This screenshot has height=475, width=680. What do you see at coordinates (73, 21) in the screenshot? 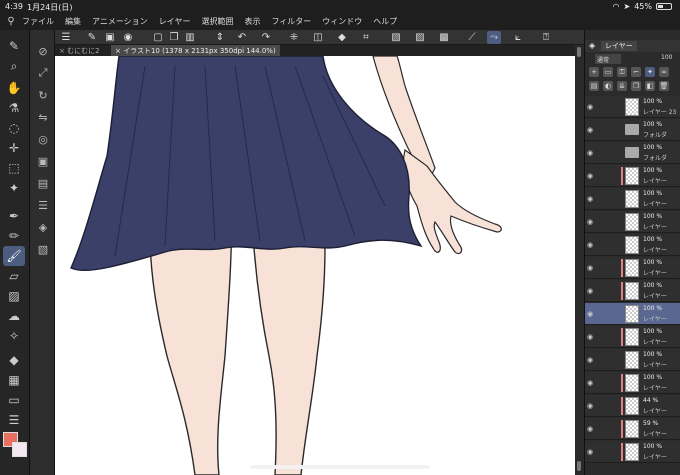
I see `menu-edit: 編集` at bounding box center [73, 21].